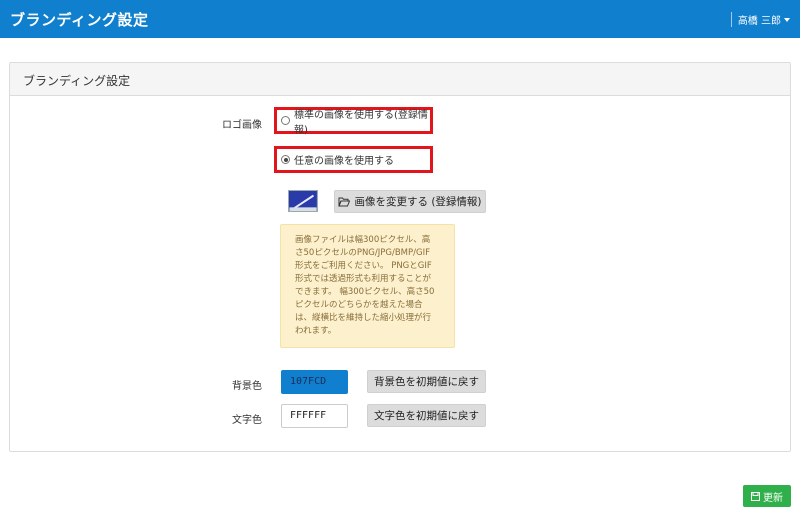 The width and height of the screenshot is (800, 516). Describe the element at coordinates (247, 386) in the screenshot. I see `background-color-label: 背景色` at that location.